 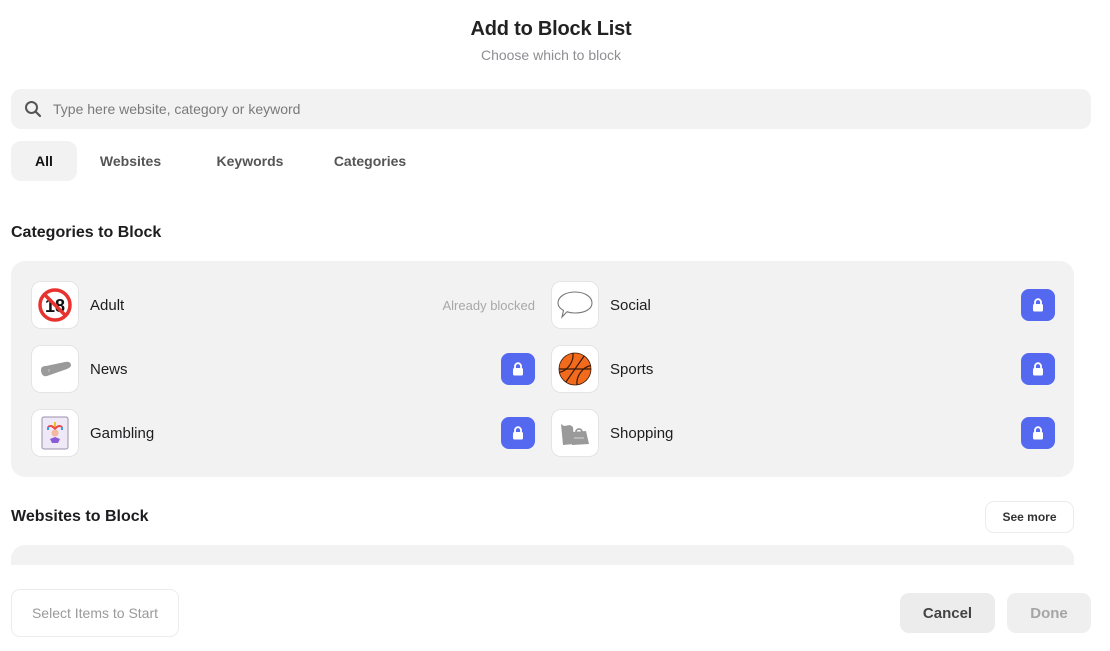 I want to click on filter-tabs: All Websites Keywords Categories, so click(x=220, y=161).